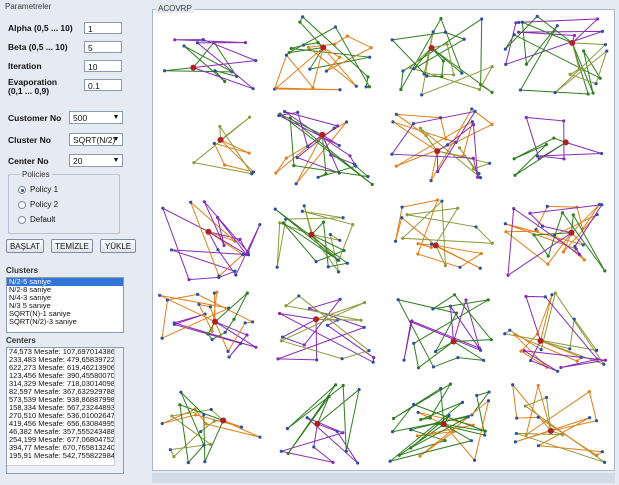 The image size is (619, 485). I want to click on center-select-value: 20, so click(78, 161).